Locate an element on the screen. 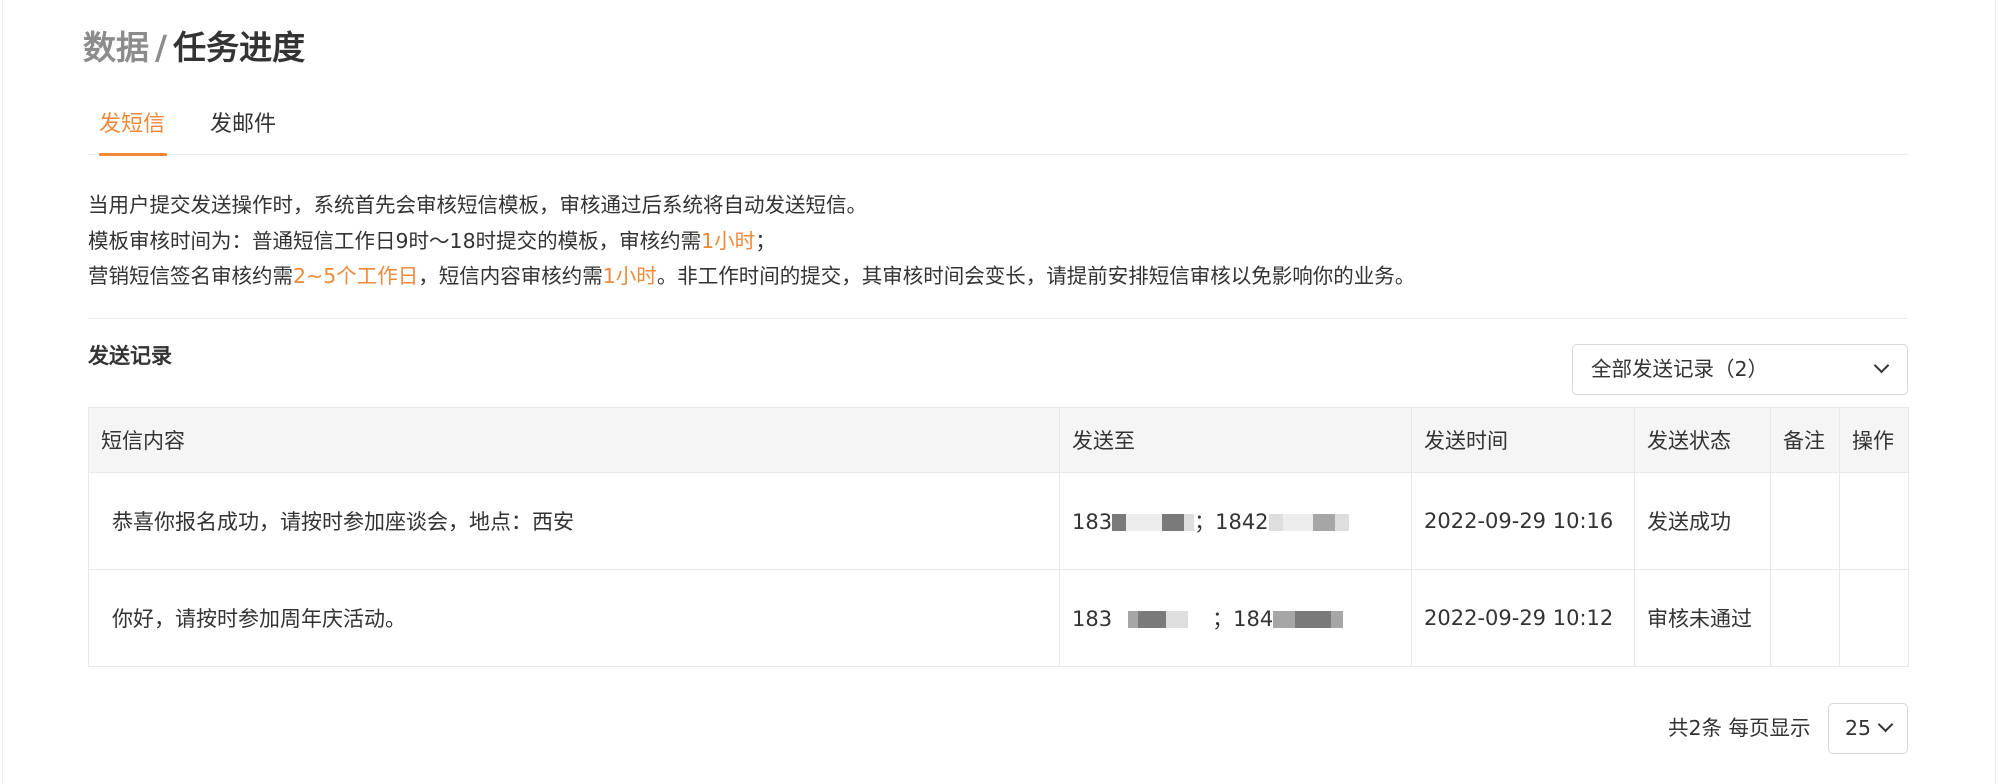  tab-send-email: 发邮件 is located at coordinates (244, 131).